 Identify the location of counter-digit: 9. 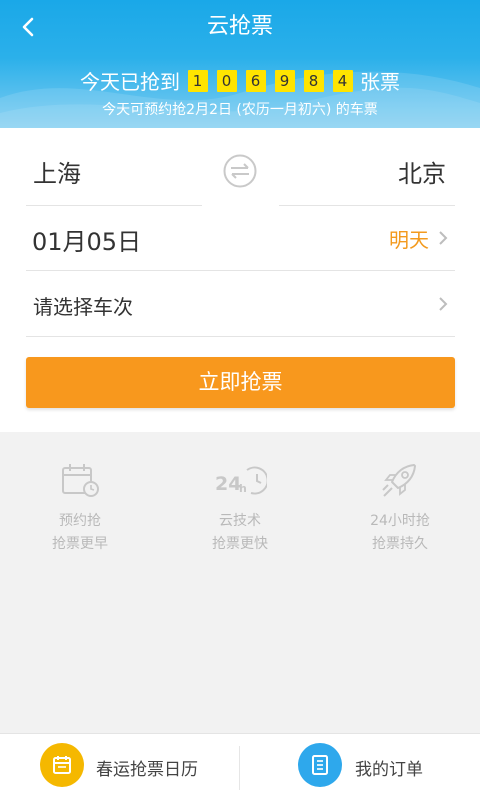
(284, 80).